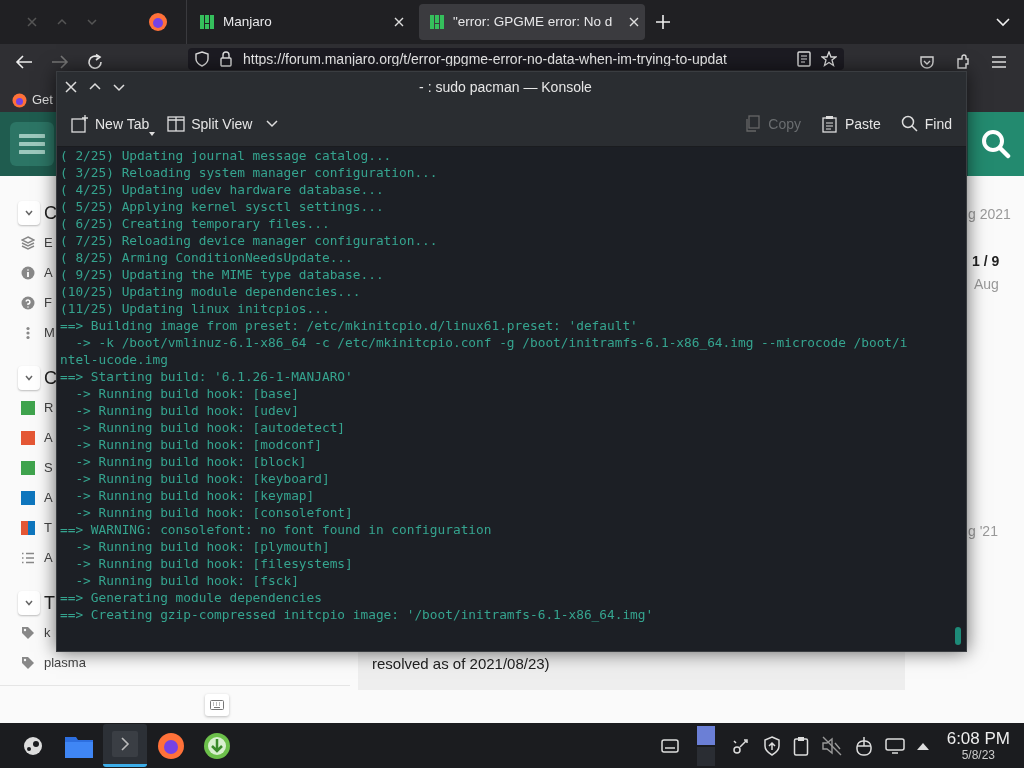 This screenshot has height=768, width=1024. Describe the element at coordinates (49, 603) in the screenshot. I see `section-title: T` at that location.